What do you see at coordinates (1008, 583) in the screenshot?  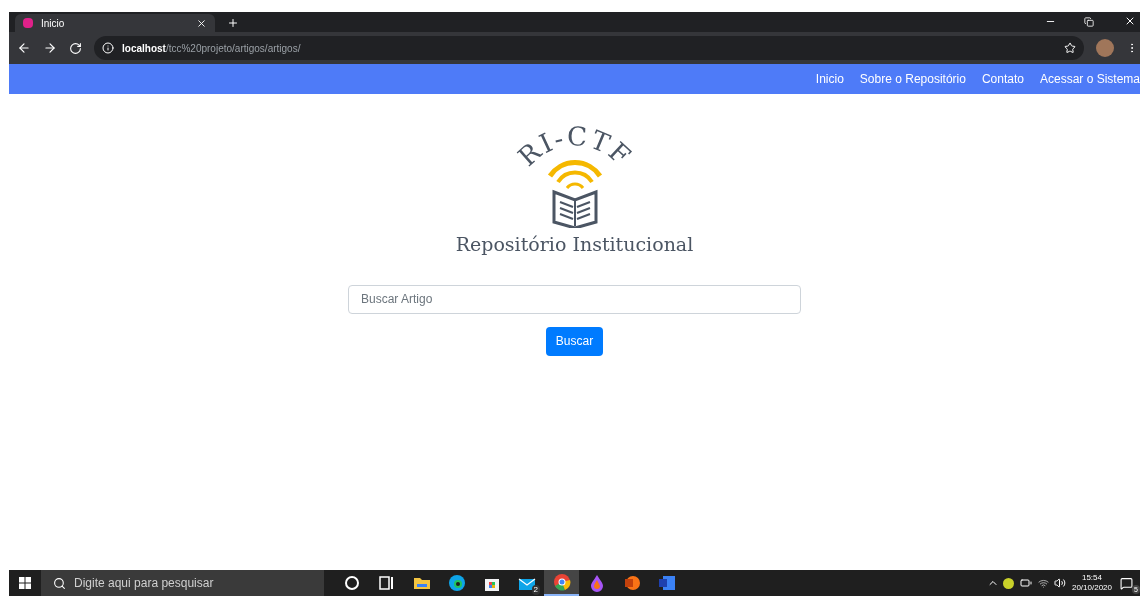 I see `tray-app-icon` at bounding box center [1008, 583].